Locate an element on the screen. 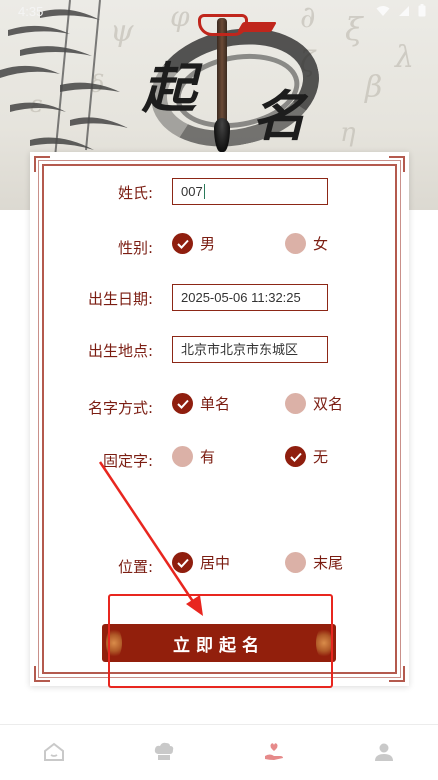  nav-recipes is located at coordinates (164, 752).